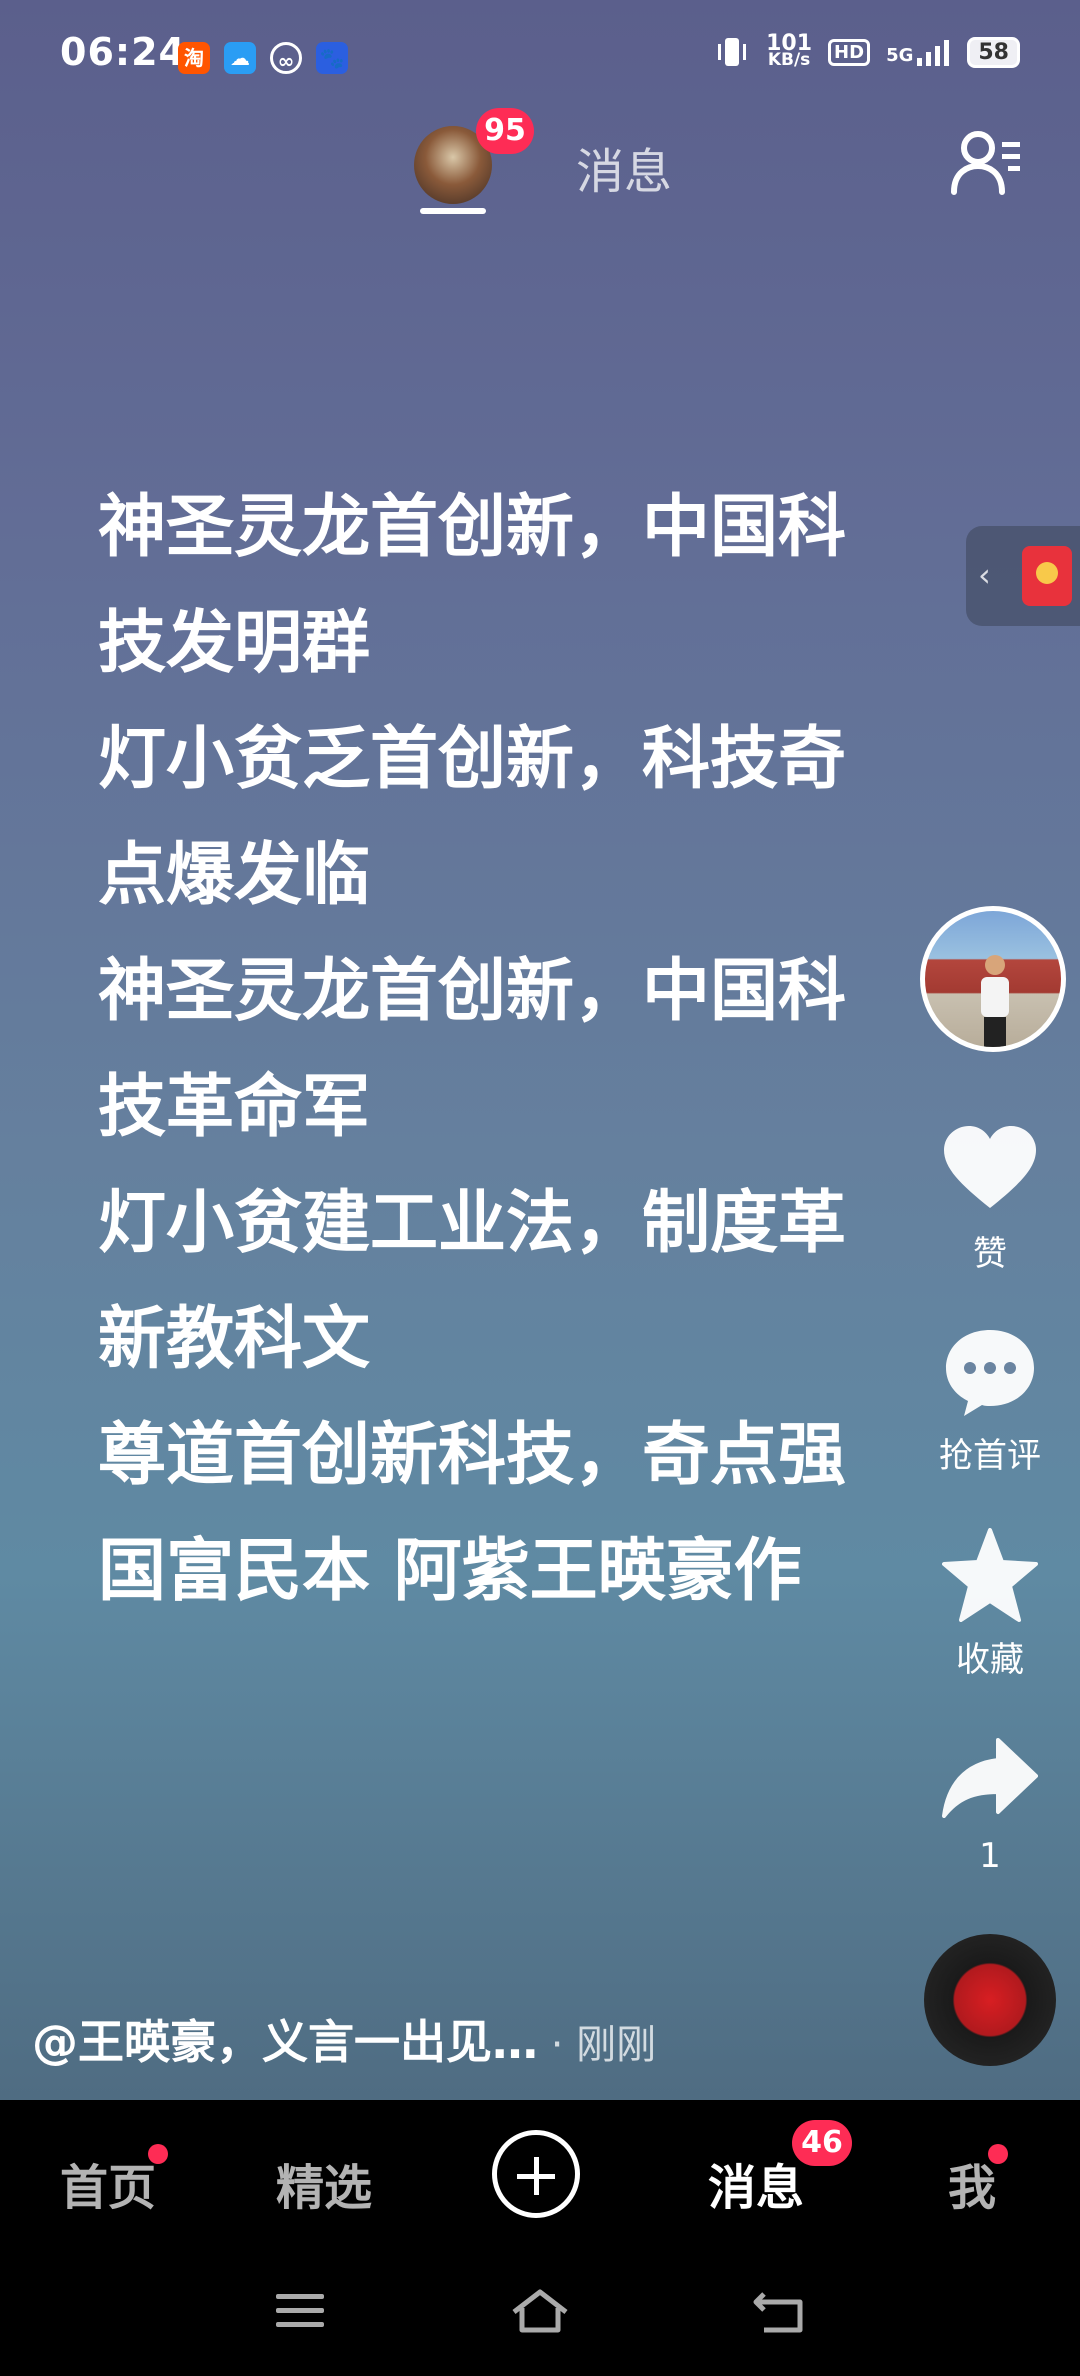 The height and width of the screenshot is (2376, 1080). Describe the element at coordinates (616, 2045) in the screenshot. I see `caption-time: 刚刚` at that location.